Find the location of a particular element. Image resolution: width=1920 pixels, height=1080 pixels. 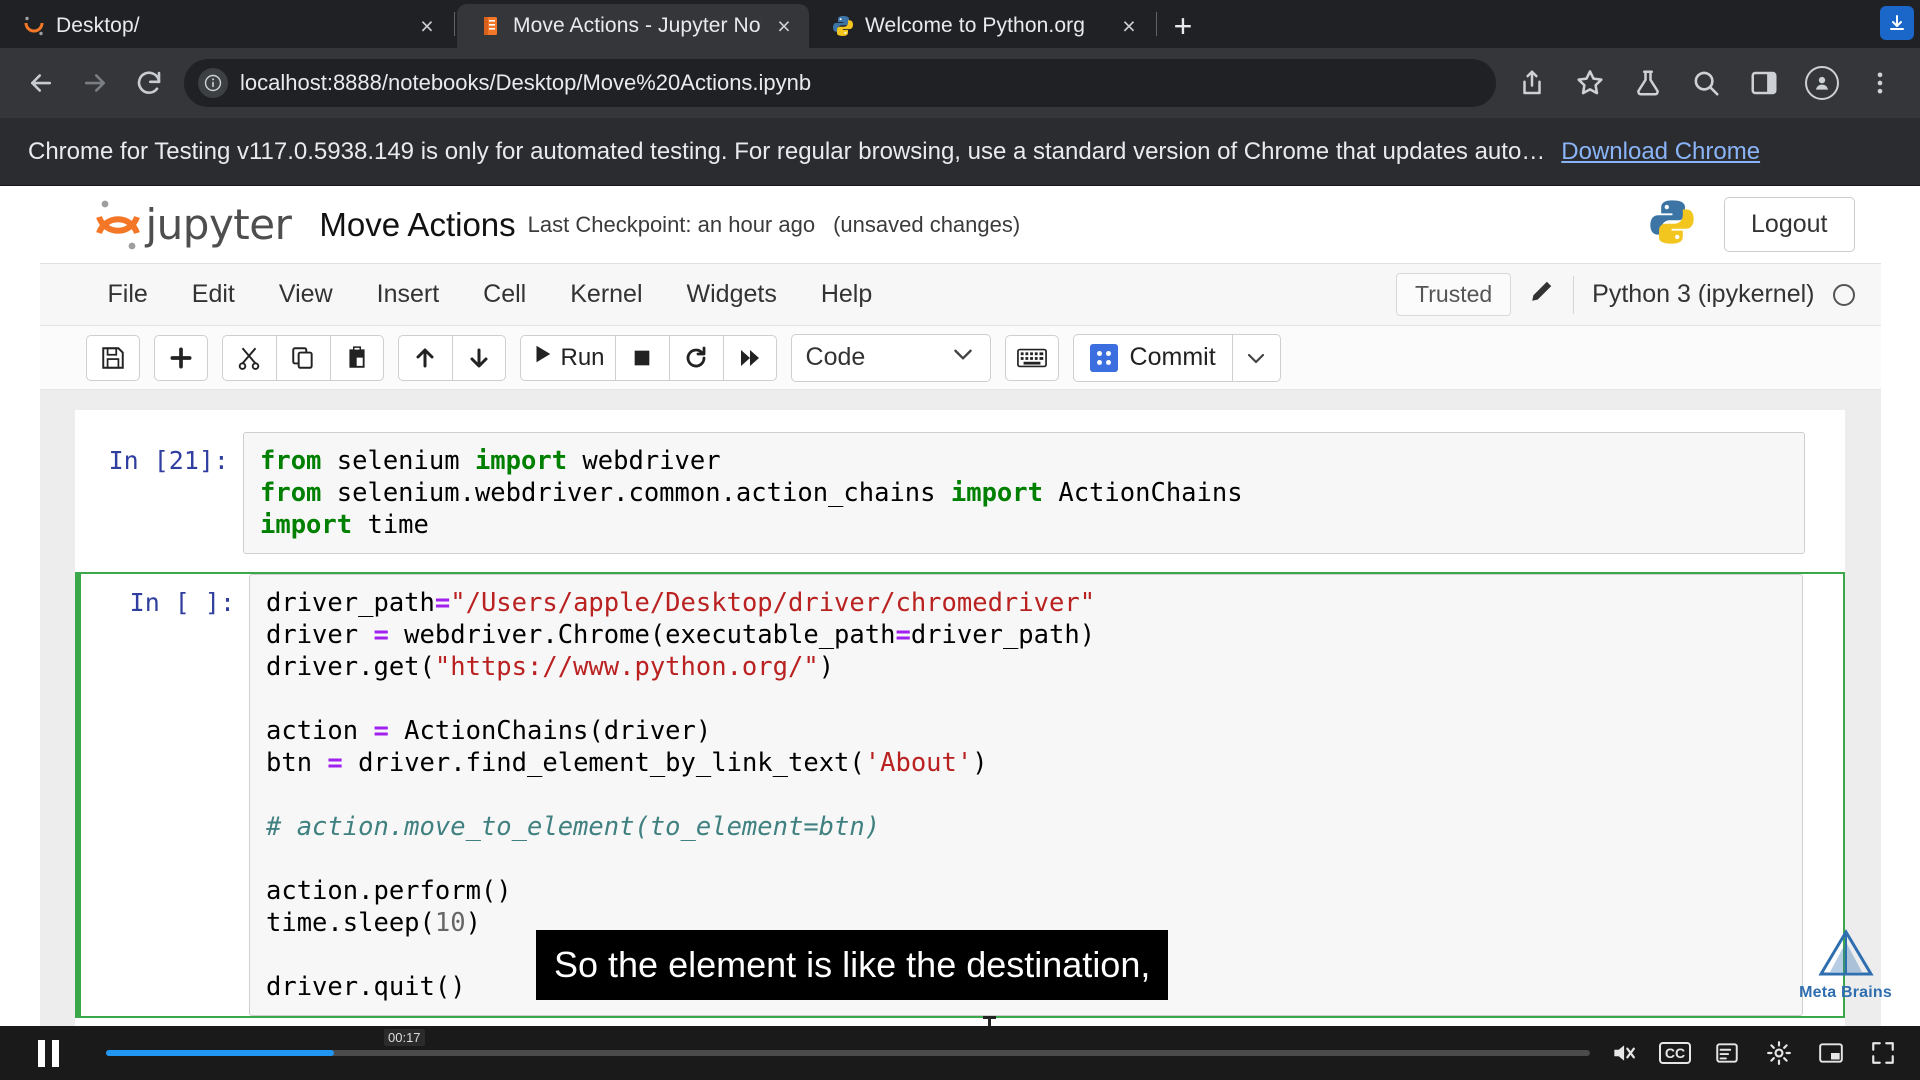

player-right-controls: CC is located at coordinates (1760, 1053).